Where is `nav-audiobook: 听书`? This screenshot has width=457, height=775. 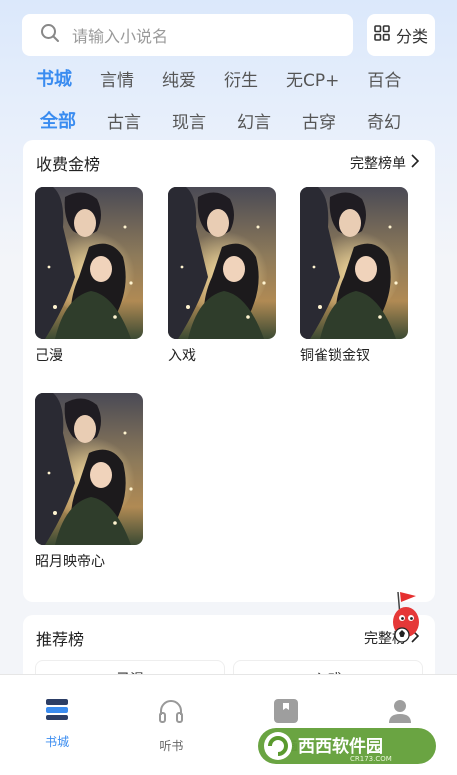 nav-audiobook: 听书 is located at coordinates (171, 725).